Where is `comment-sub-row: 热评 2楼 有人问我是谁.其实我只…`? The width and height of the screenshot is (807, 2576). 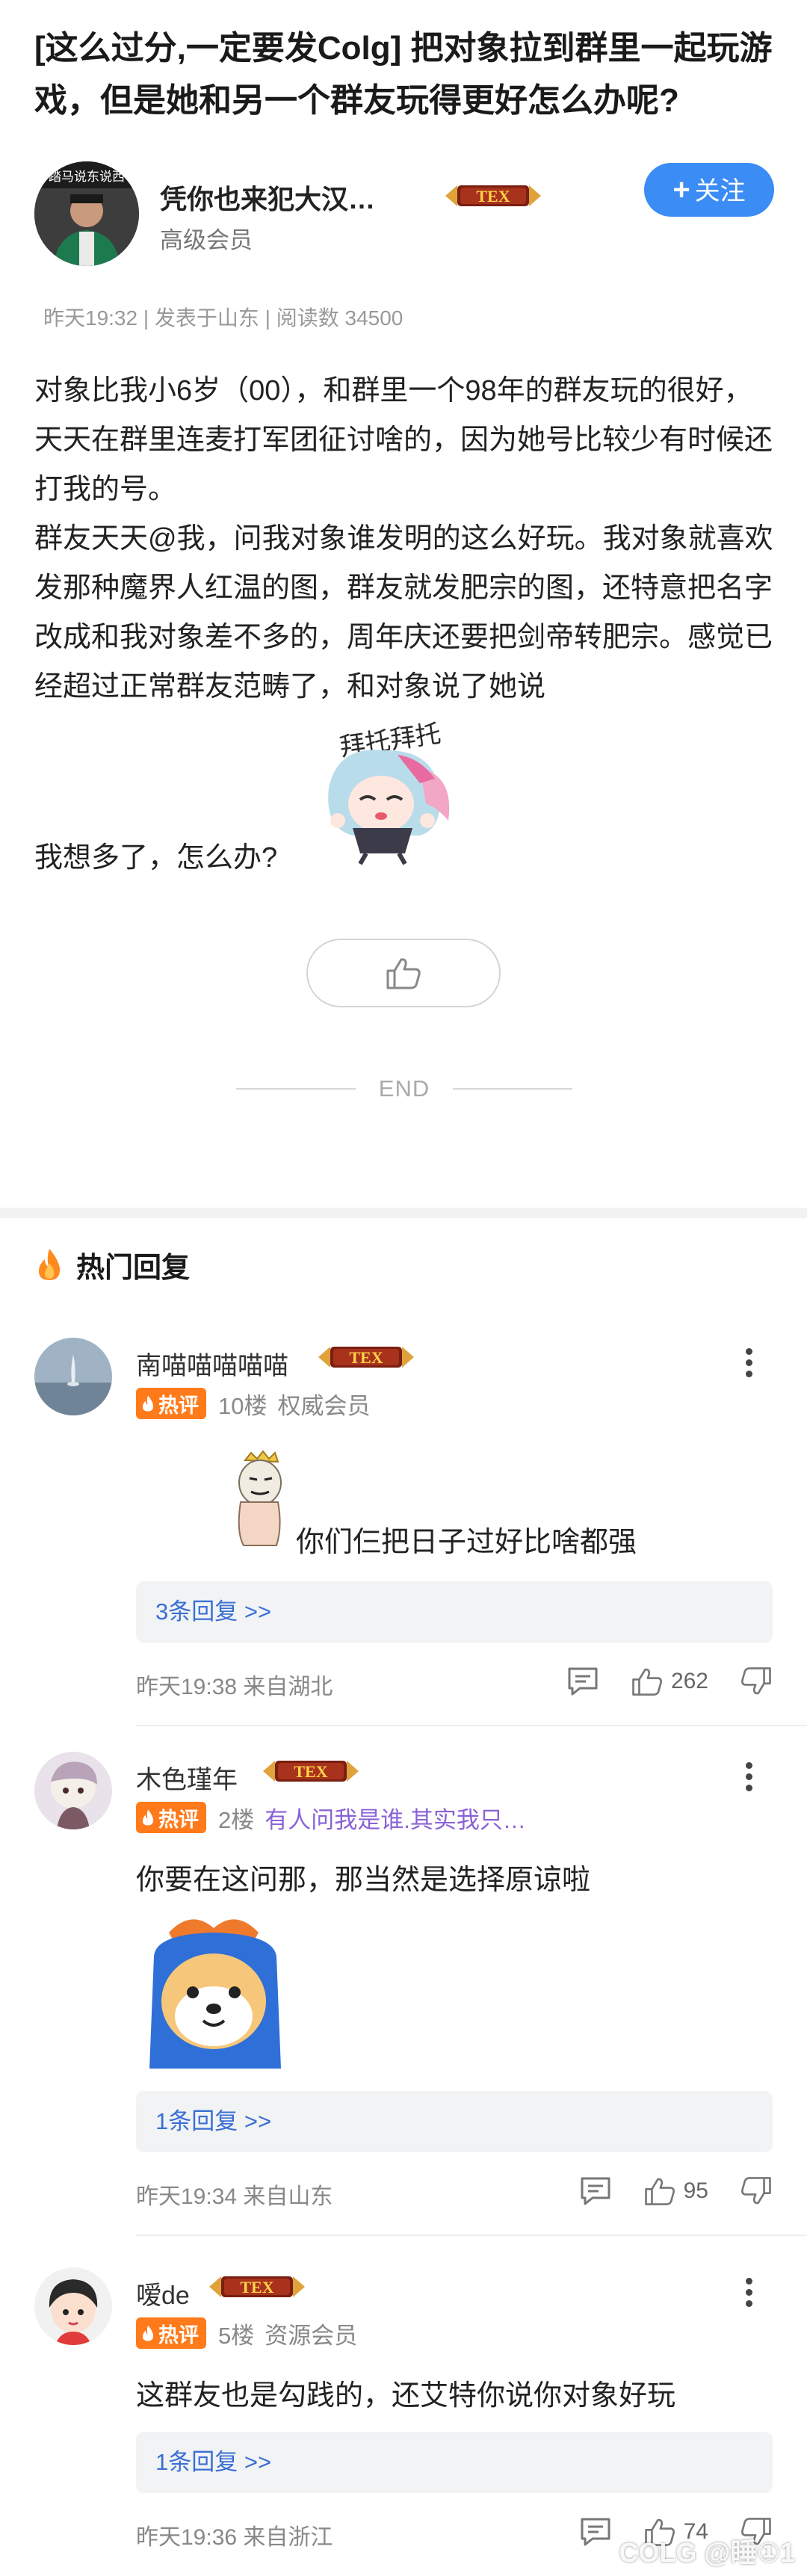 comment-sub-row: 热评 2楼 有人问我是谁.其实我只… is located at coordinates (331, 1817).